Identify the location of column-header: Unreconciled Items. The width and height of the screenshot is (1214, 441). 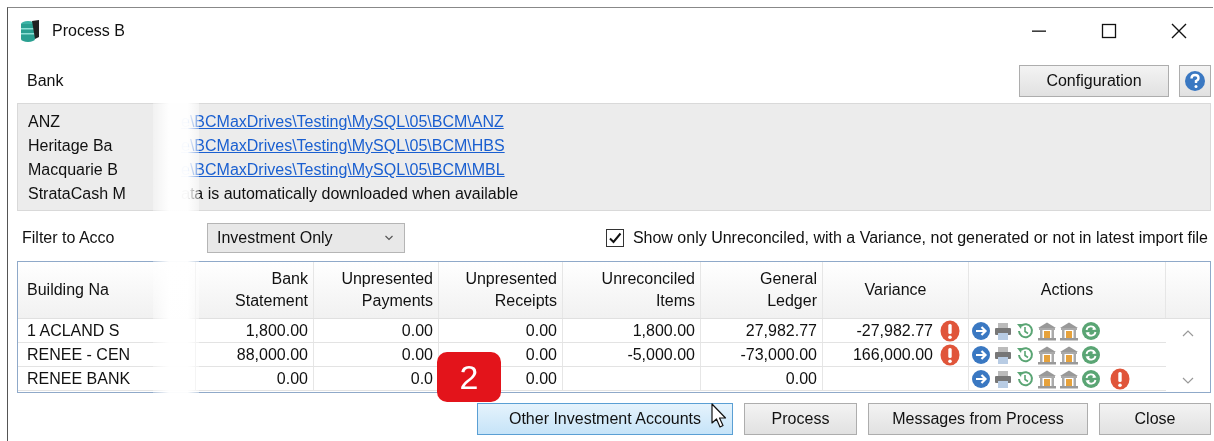
(648, 290).